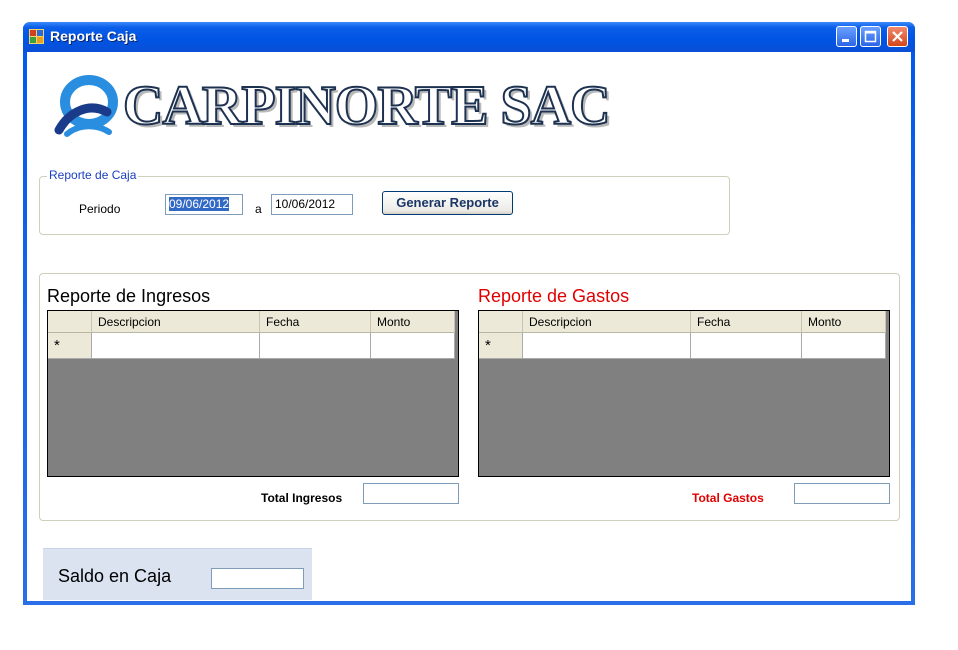 This screenshot has height=650, width=958. What do you see at coordinates (846, 36) in the screenshot?
I see `minimize-button` at bounding box center [846, 36].